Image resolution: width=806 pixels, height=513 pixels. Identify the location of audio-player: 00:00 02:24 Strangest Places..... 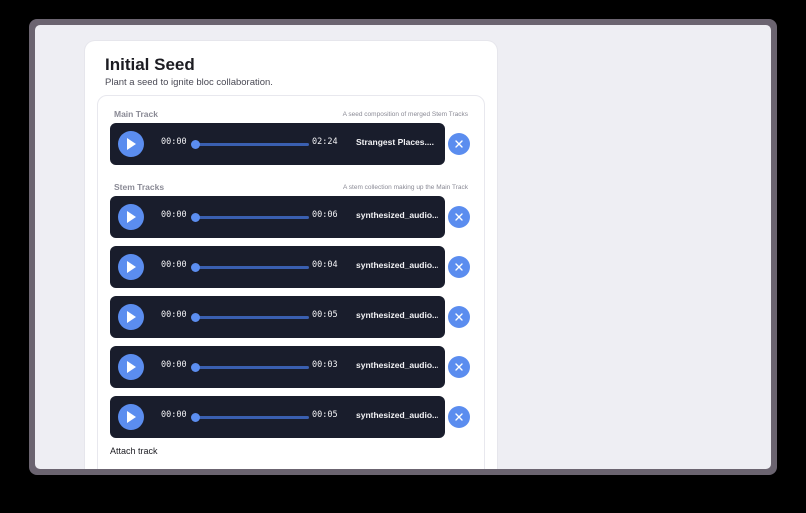
(277, 144).